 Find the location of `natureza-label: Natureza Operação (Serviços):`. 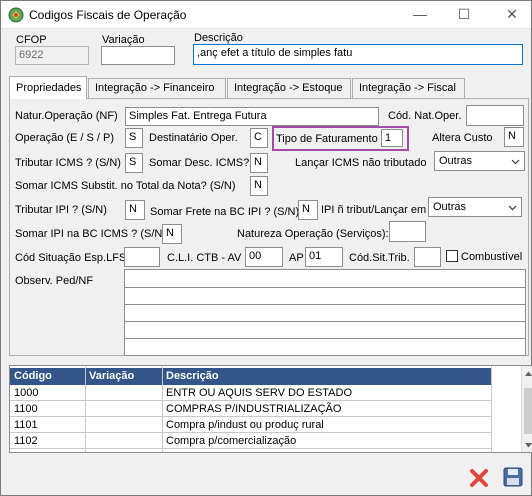

natureza-label: Natureza Operação (Serviços): is located at coordinates (313, 234).